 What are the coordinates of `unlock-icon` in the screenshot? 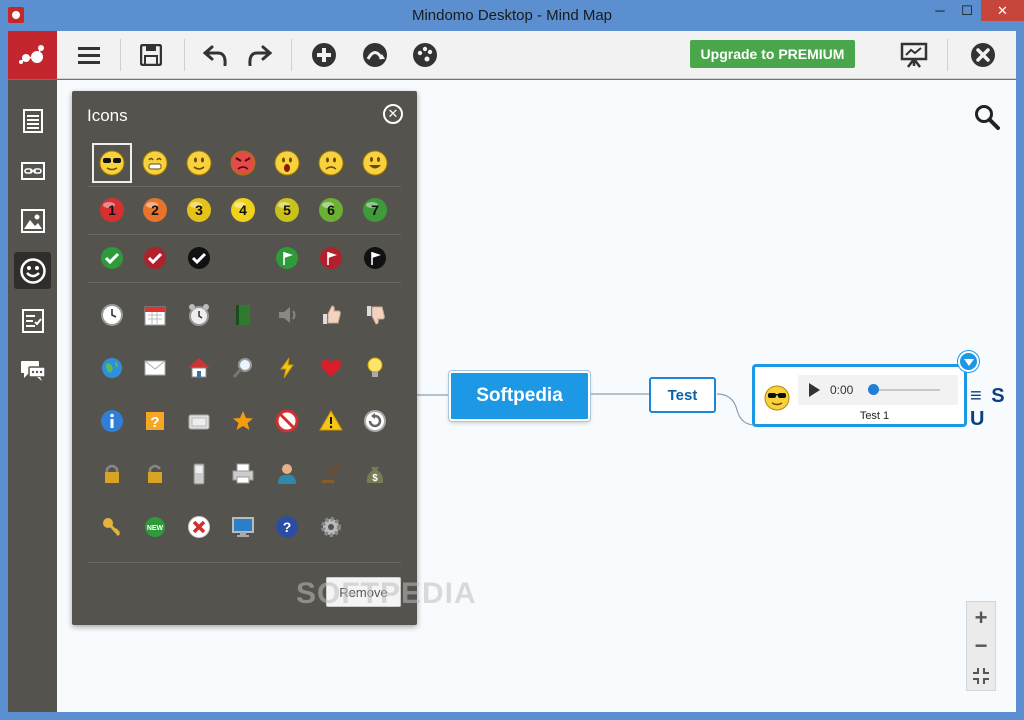 It's located at (155, 474).